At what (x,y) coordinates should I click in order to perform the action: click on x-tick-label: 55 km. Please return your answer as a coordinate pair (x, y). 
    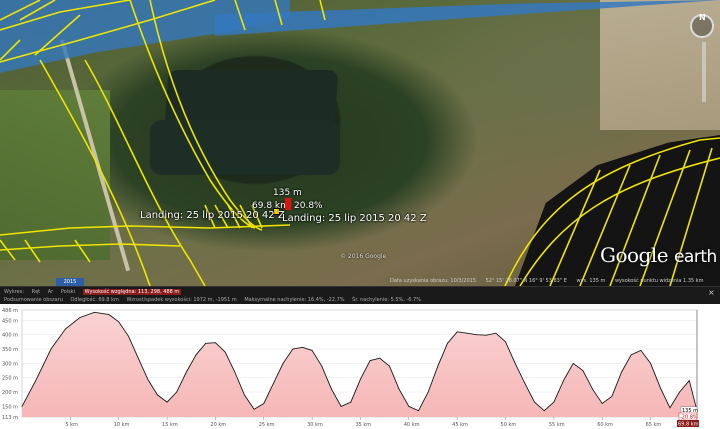
    Looking at the image, I should click on (557, 425).